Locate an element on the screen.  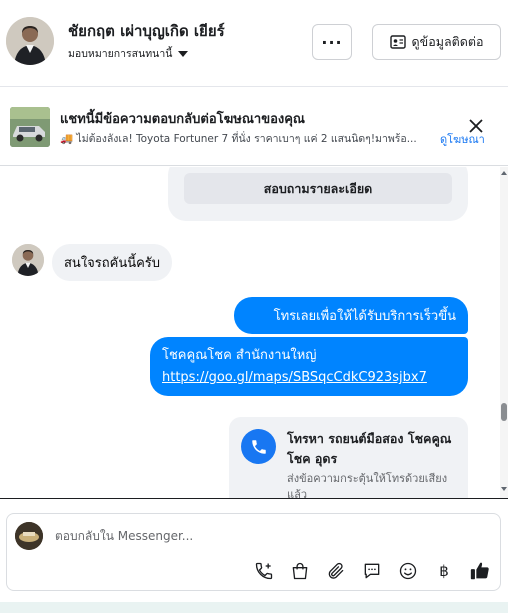
phone-icon is located at coordinates (258, 446).